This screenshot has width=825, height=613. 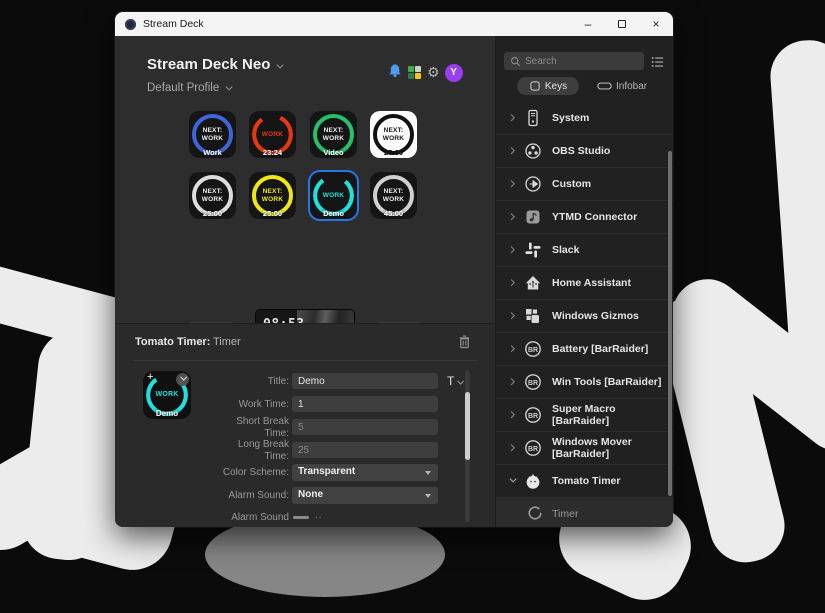 What do you see at coordinates (333, 134) in the screenshot?
I see `deck-key-video: NEXT: WORK Video` at bounding box center [333, 134].